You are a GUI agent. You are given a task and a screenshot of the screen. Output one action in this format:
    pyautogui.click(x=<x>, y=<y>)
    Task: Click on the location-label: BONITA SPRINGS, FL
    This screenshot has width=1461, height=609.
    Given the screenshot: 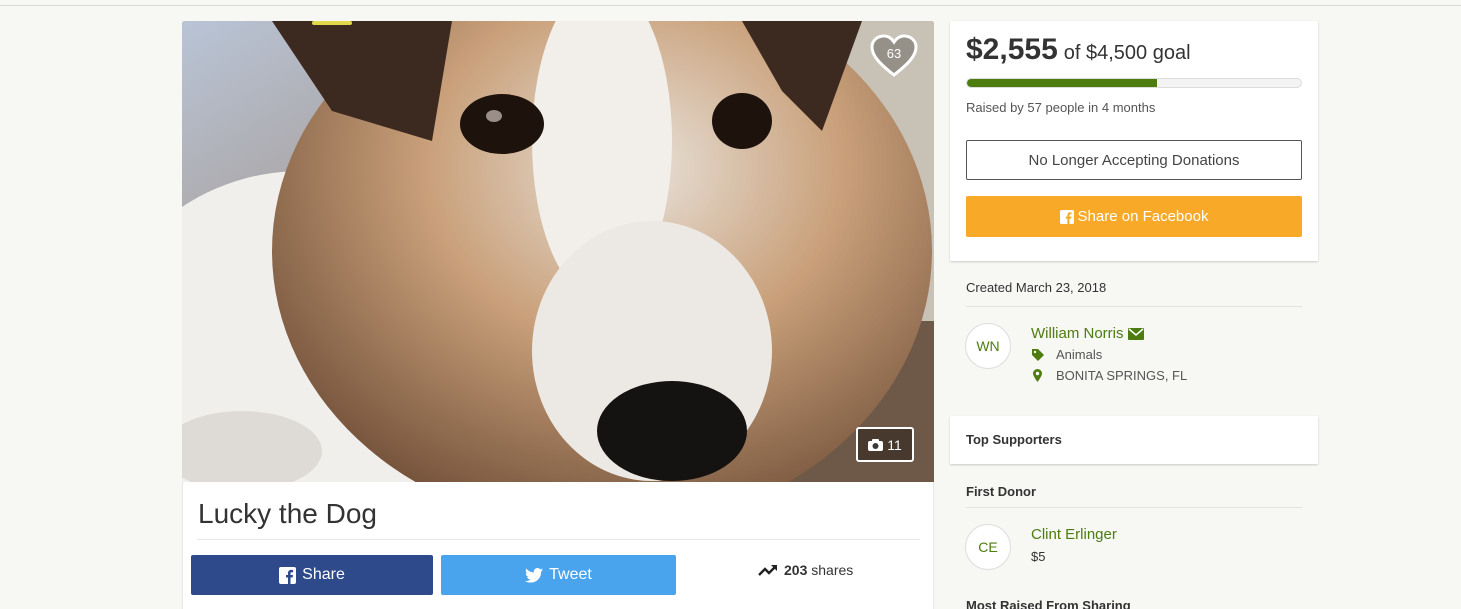 What is the action you would take?
    pyautogui.click(x=1122, y=375)
    